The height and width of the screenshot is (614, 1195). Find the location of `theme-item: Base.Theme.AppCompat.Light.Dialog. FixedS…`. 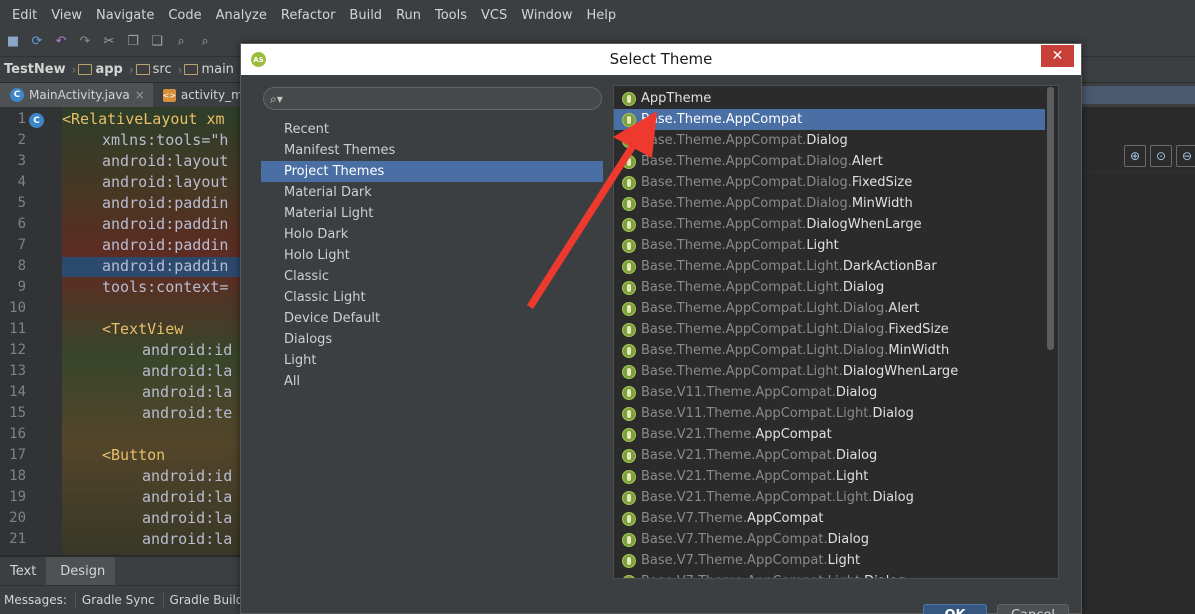

theme-item: Base.Theme.AppCompat.Light.Dialog. FixedS… is located at coordinates (830, 329).